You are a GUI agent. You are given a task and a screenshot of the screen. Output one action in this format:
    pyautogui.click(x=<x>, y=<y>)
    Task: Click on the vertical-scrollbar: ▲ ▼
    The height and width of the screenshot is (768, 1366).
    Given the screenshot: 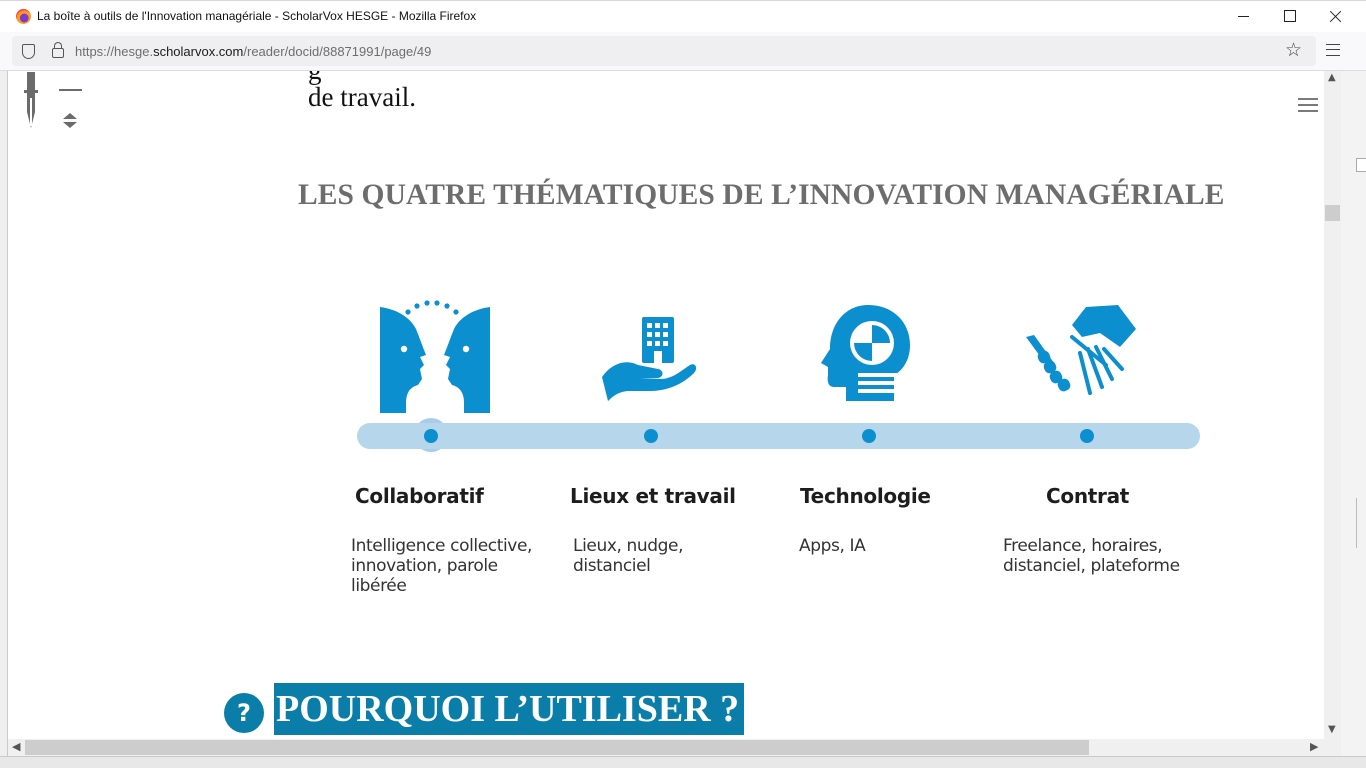 What is the action you would take?
    pyautogui.click(x=1332, y=405)
    